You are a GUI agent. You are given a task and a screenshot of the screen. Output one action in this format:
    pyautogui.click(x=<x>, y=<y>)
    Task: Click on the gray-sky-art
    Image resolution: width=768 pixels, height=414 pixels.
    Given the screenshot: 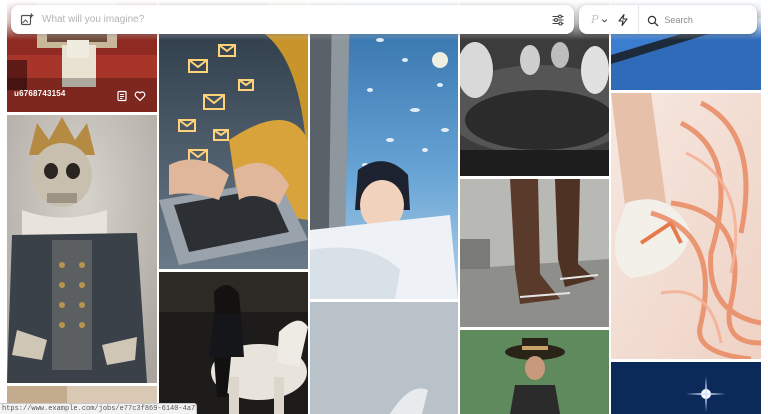 What is the action you would take?
    pyautogui.click(x=384, y=358)
    